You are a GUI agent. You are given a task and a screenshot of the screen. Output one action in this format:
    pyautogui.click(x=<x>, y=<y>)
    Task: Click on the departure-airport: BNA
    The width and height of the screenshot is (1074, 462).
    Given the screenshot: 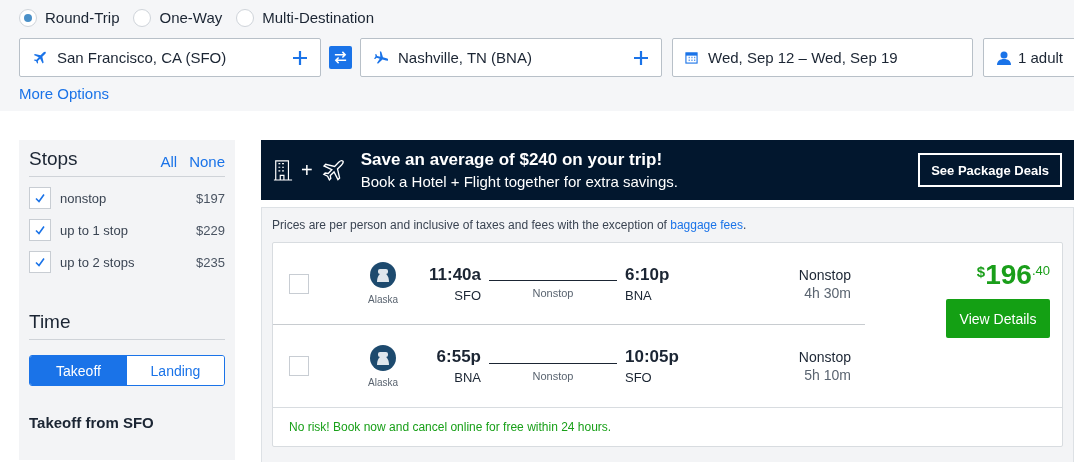 What is the action you would take?
    pyautogui.click(x=467, y=377)
    